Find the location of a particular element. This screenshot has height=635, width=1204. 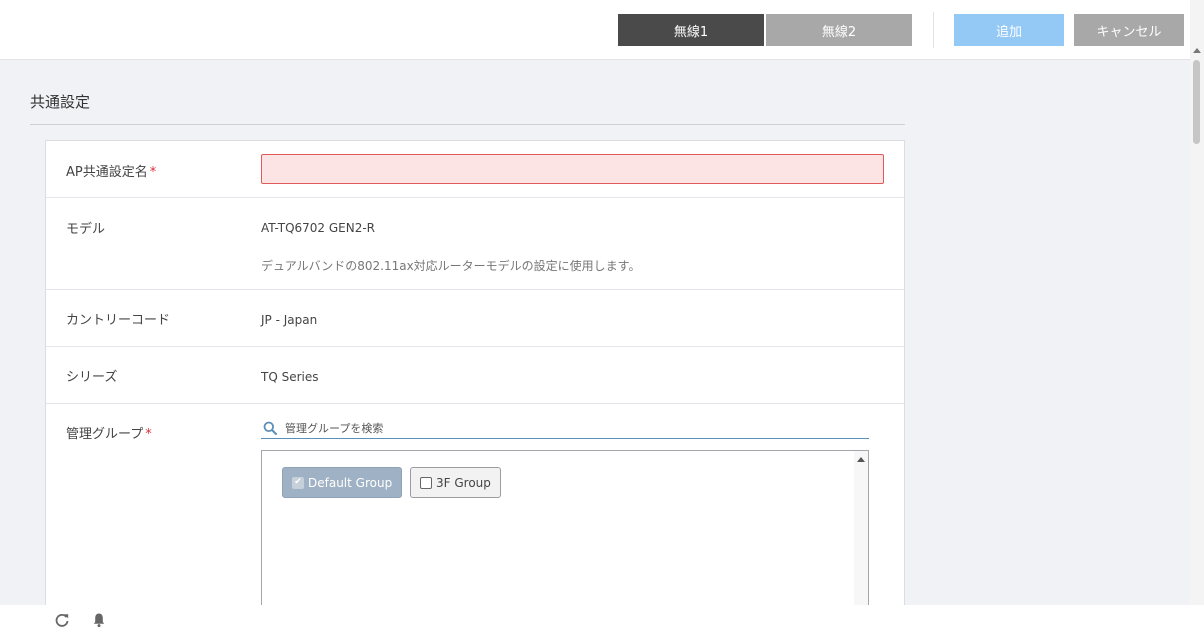

row-series: シリーズ TQ Series is located at coordinates (475, 375).